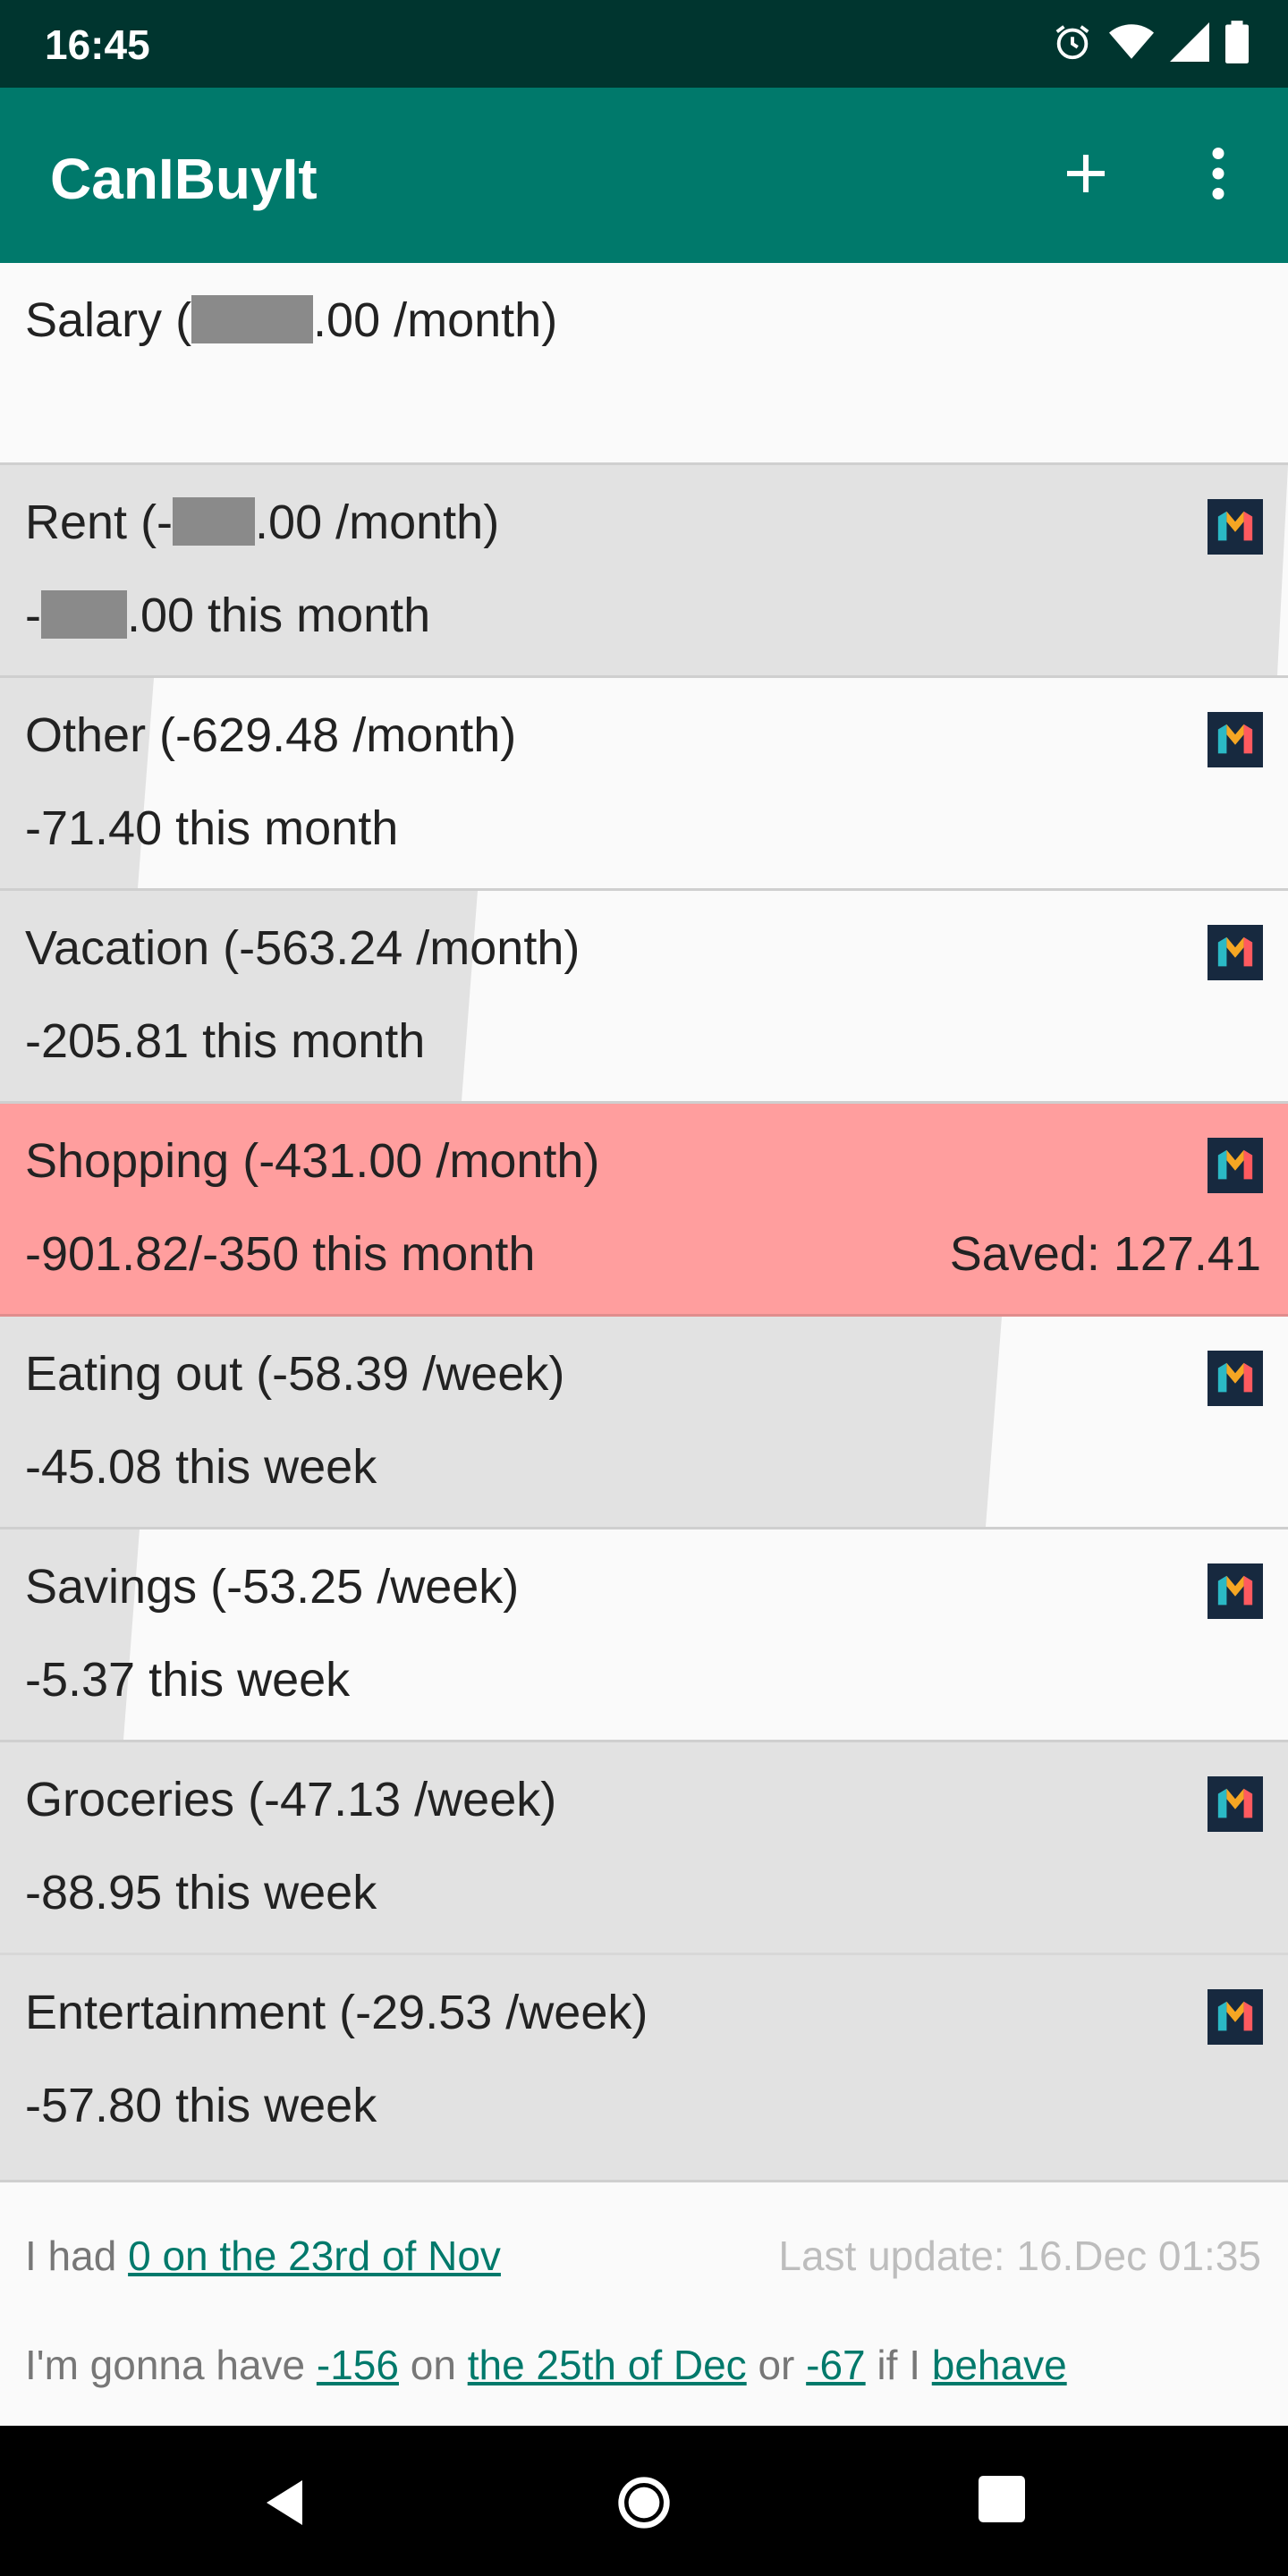 This screenshot has width=1288, height=2576. Describe the element at coordinates (280, 1254) in the screenshot. I see `category-spent: -901.82/-350 this month` at that location.